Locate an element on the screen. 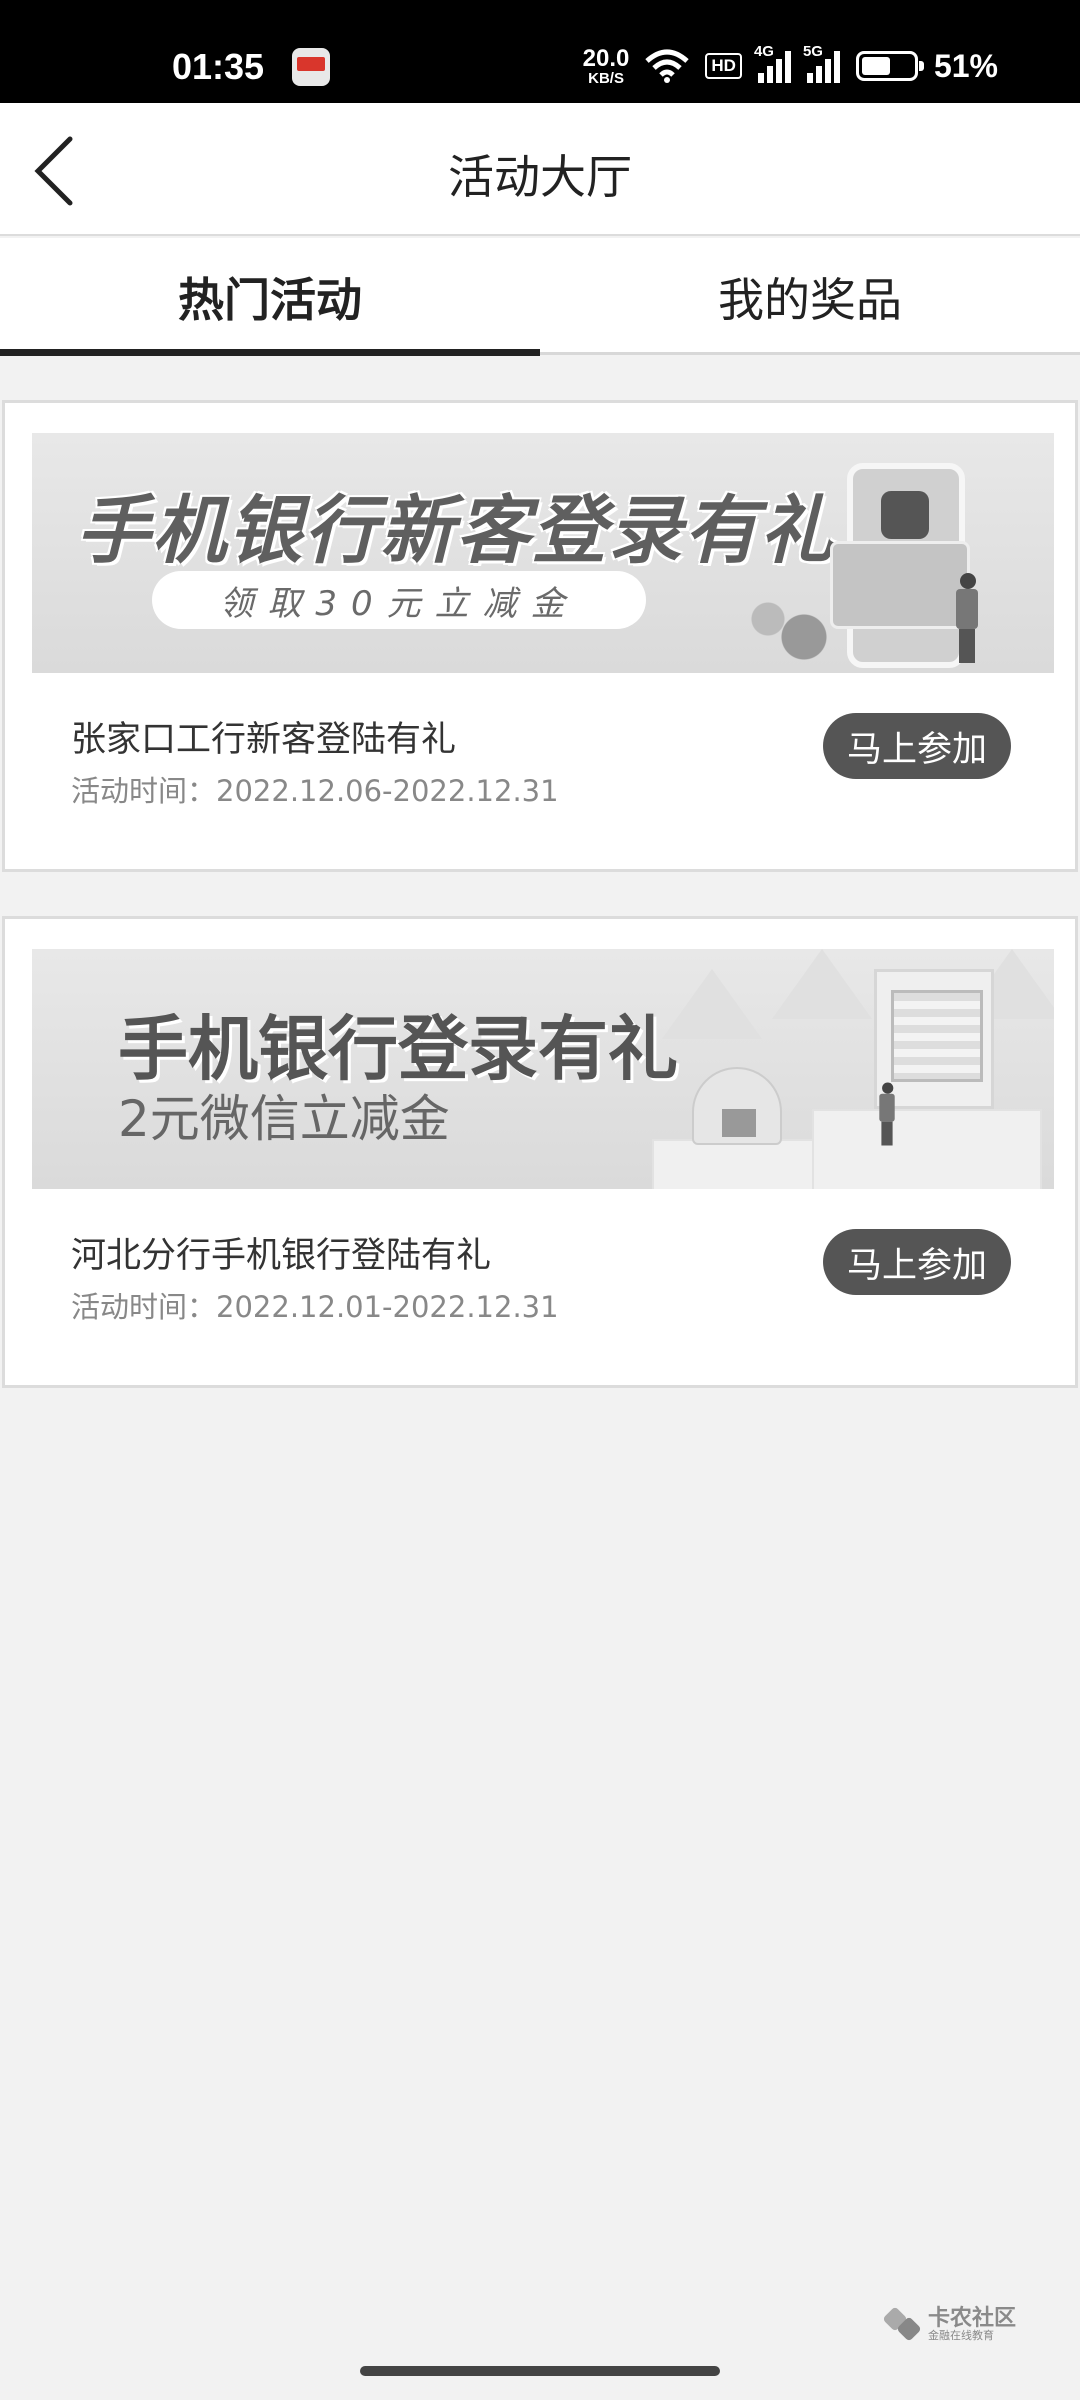 This screenshot has height=2400, width=1080. activity-time-range: 2022.12.01-2022.12.31 is located at coordinates (387, 1307).